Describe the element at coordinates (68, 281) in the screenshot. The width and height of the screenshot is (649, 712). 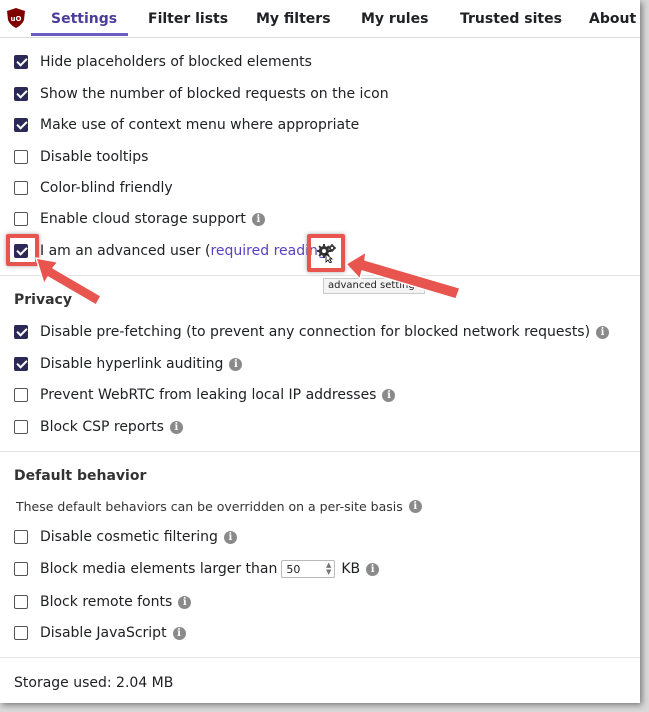
I see `arrow-to-checkbox-icon` at that location.